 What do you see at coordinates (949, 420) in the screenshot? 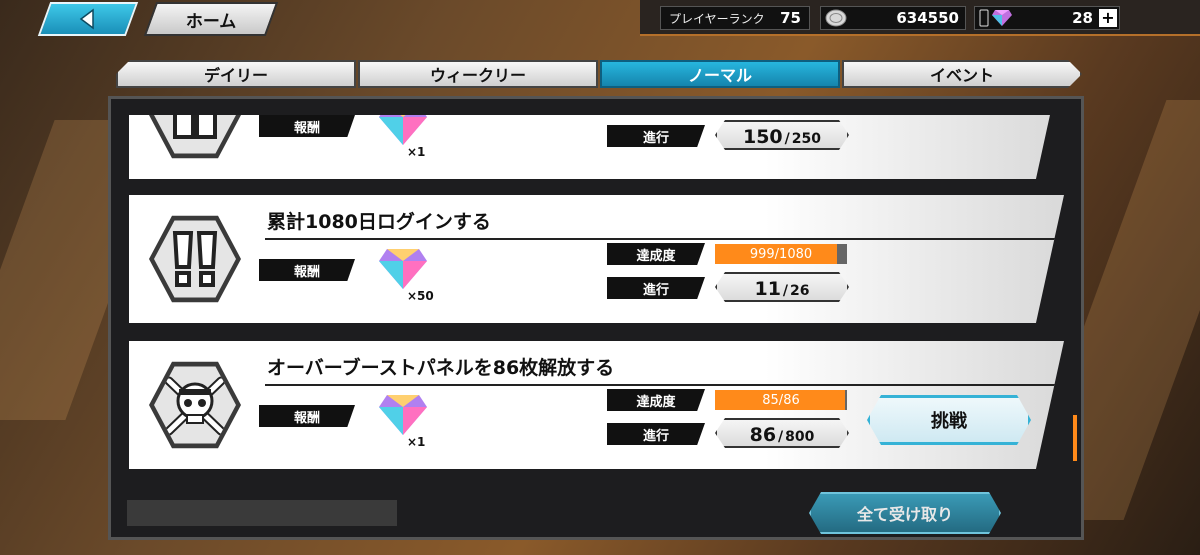
I see `challenge-button: 挑戦` at bounding box center [949, 420].